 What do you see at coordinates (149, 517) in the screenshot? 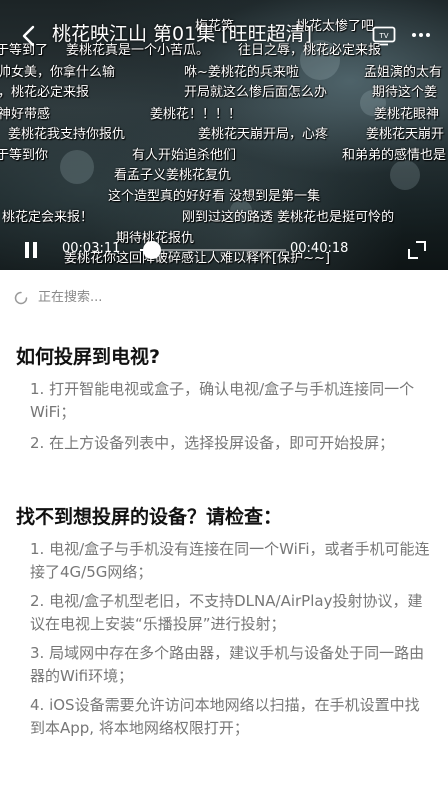
I see `device-not-found-title: 找不到想投屏的设备？请检查：` at bounding box center [149, 517].